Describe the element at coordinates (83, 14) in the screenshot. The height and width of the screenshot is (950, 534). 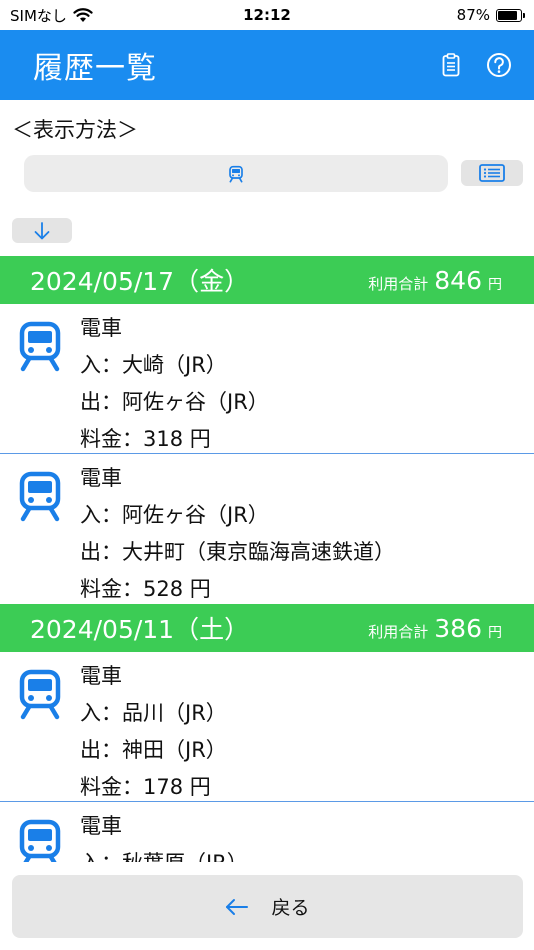
I see `wifi-icon` at that location.